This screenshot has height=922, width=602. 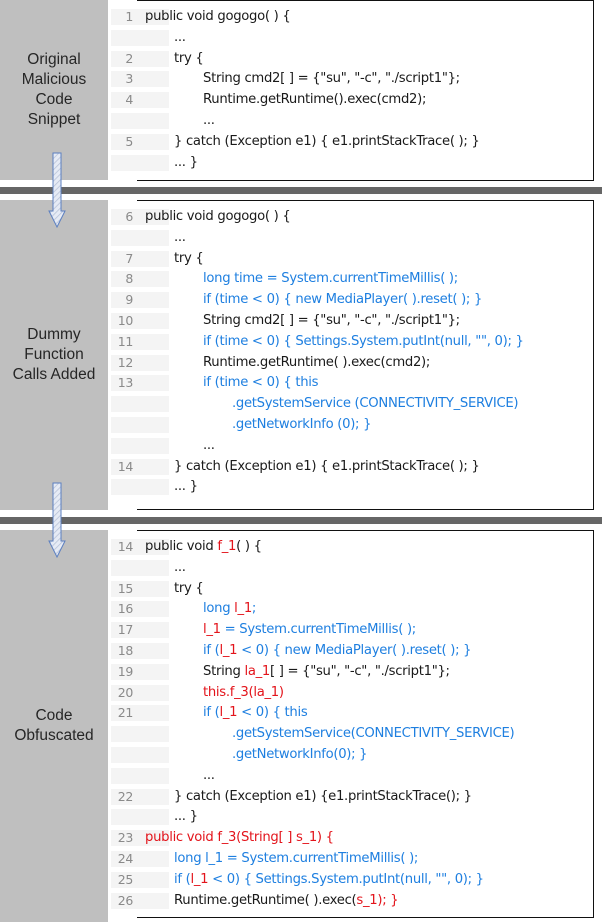 What do you see at coordinates (125, 879) in the screenshot?
I see `line-number: 25` at bounding box center [125, 879].